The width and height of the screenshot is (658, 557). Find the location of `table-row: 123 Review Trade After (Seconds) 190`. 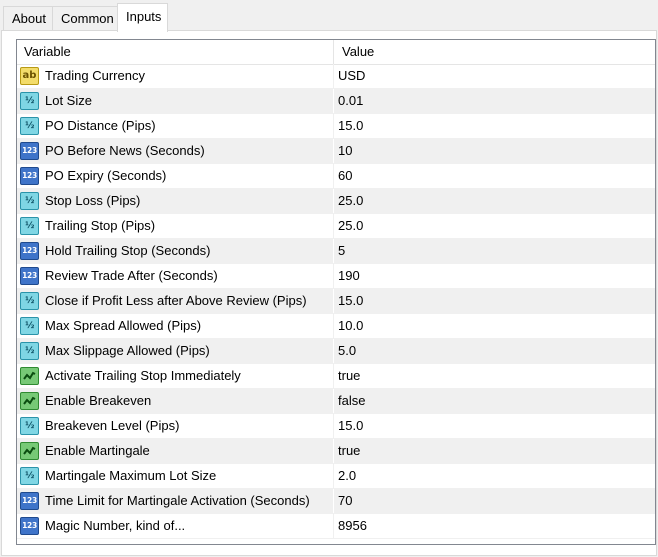

table-row: 123 Review Trade After (Seconds) 190 is located at coordinates (336, 276).